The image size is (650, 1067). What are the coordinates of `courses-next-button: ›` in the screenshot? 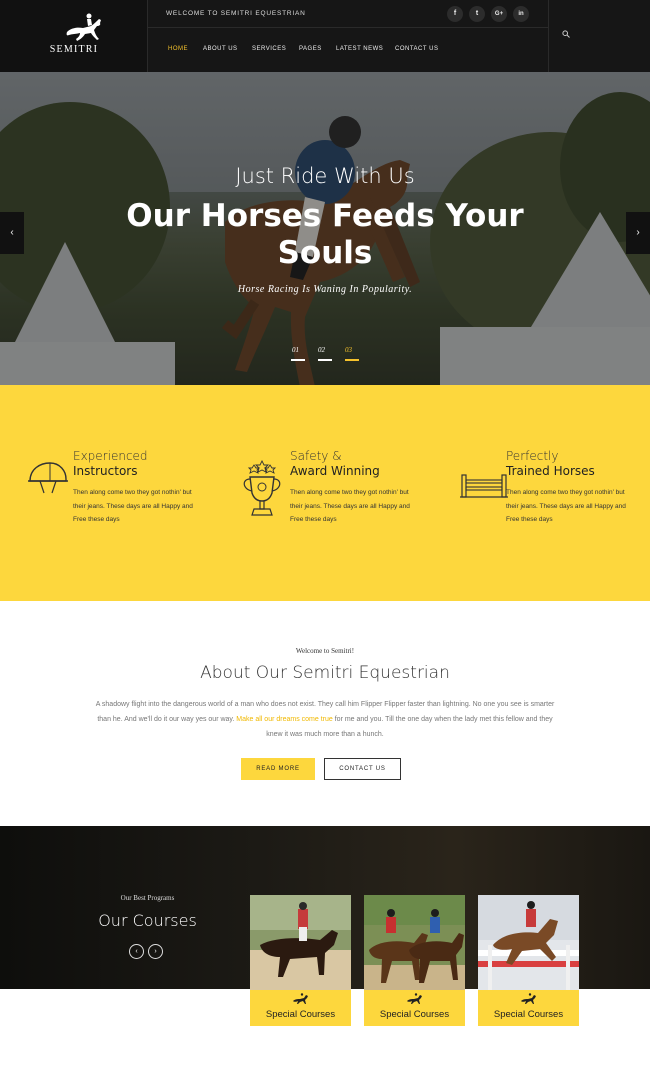 It's located at (155, 951).